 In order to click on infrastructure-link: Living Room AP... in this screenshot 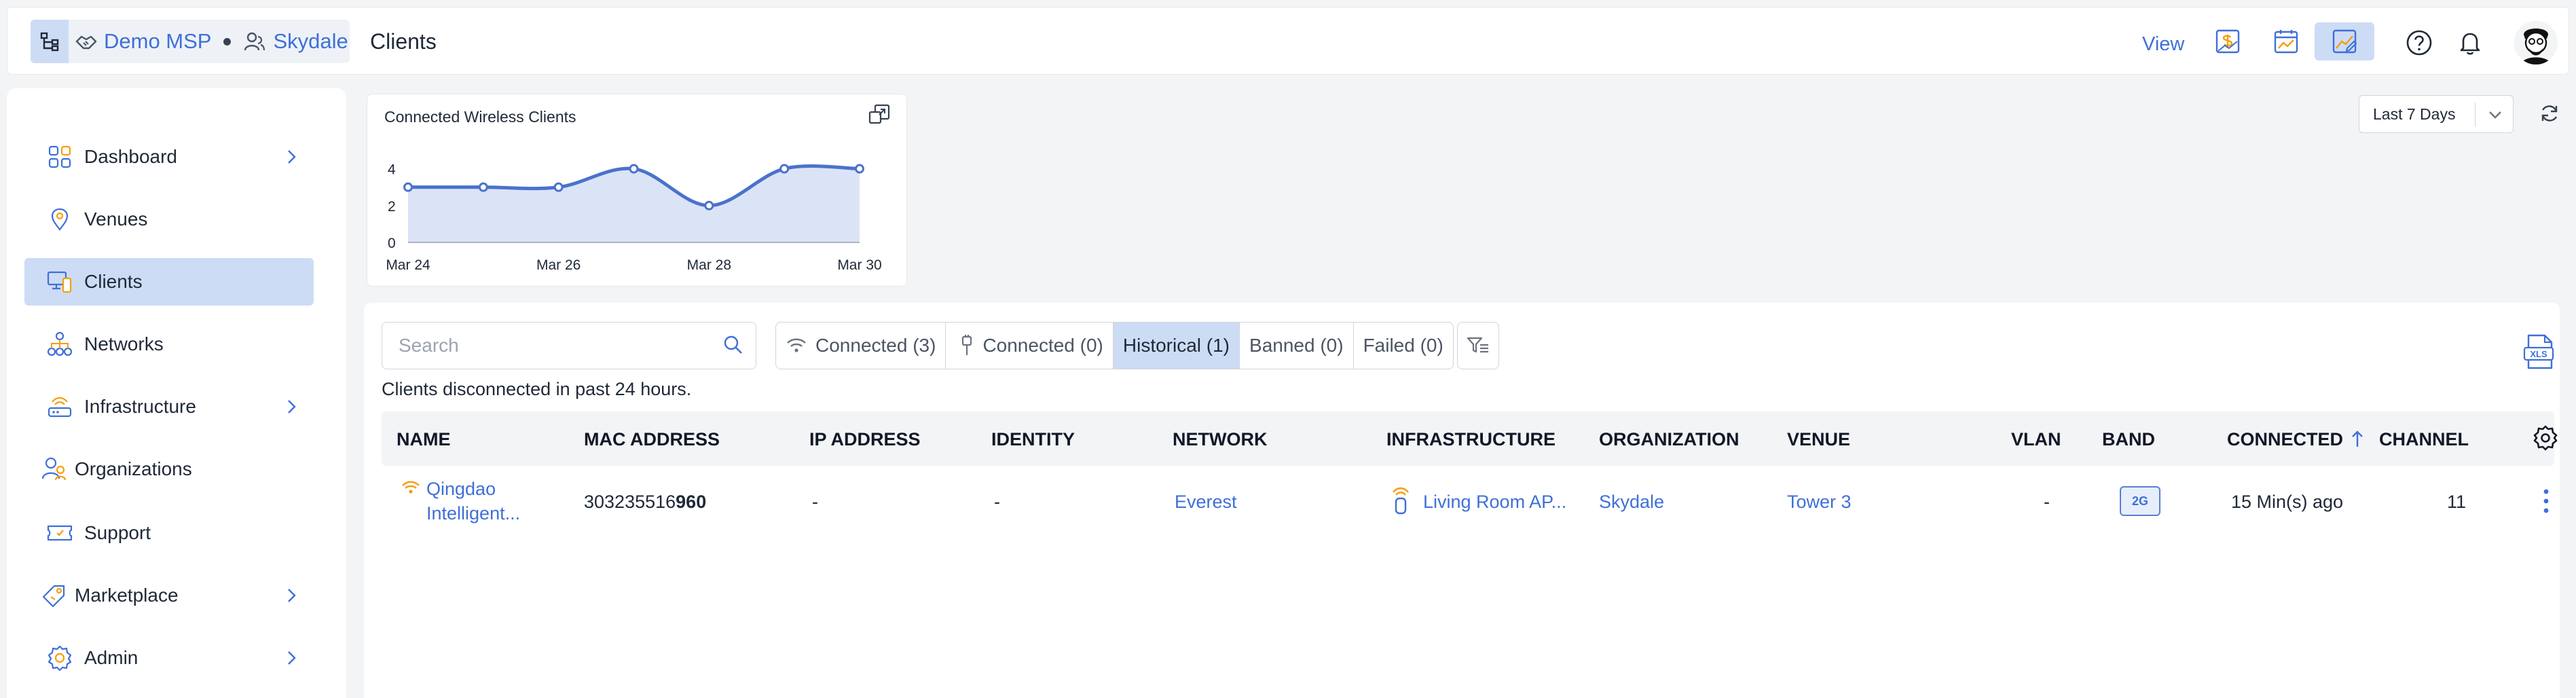, I will do `click(1494, 502)`.